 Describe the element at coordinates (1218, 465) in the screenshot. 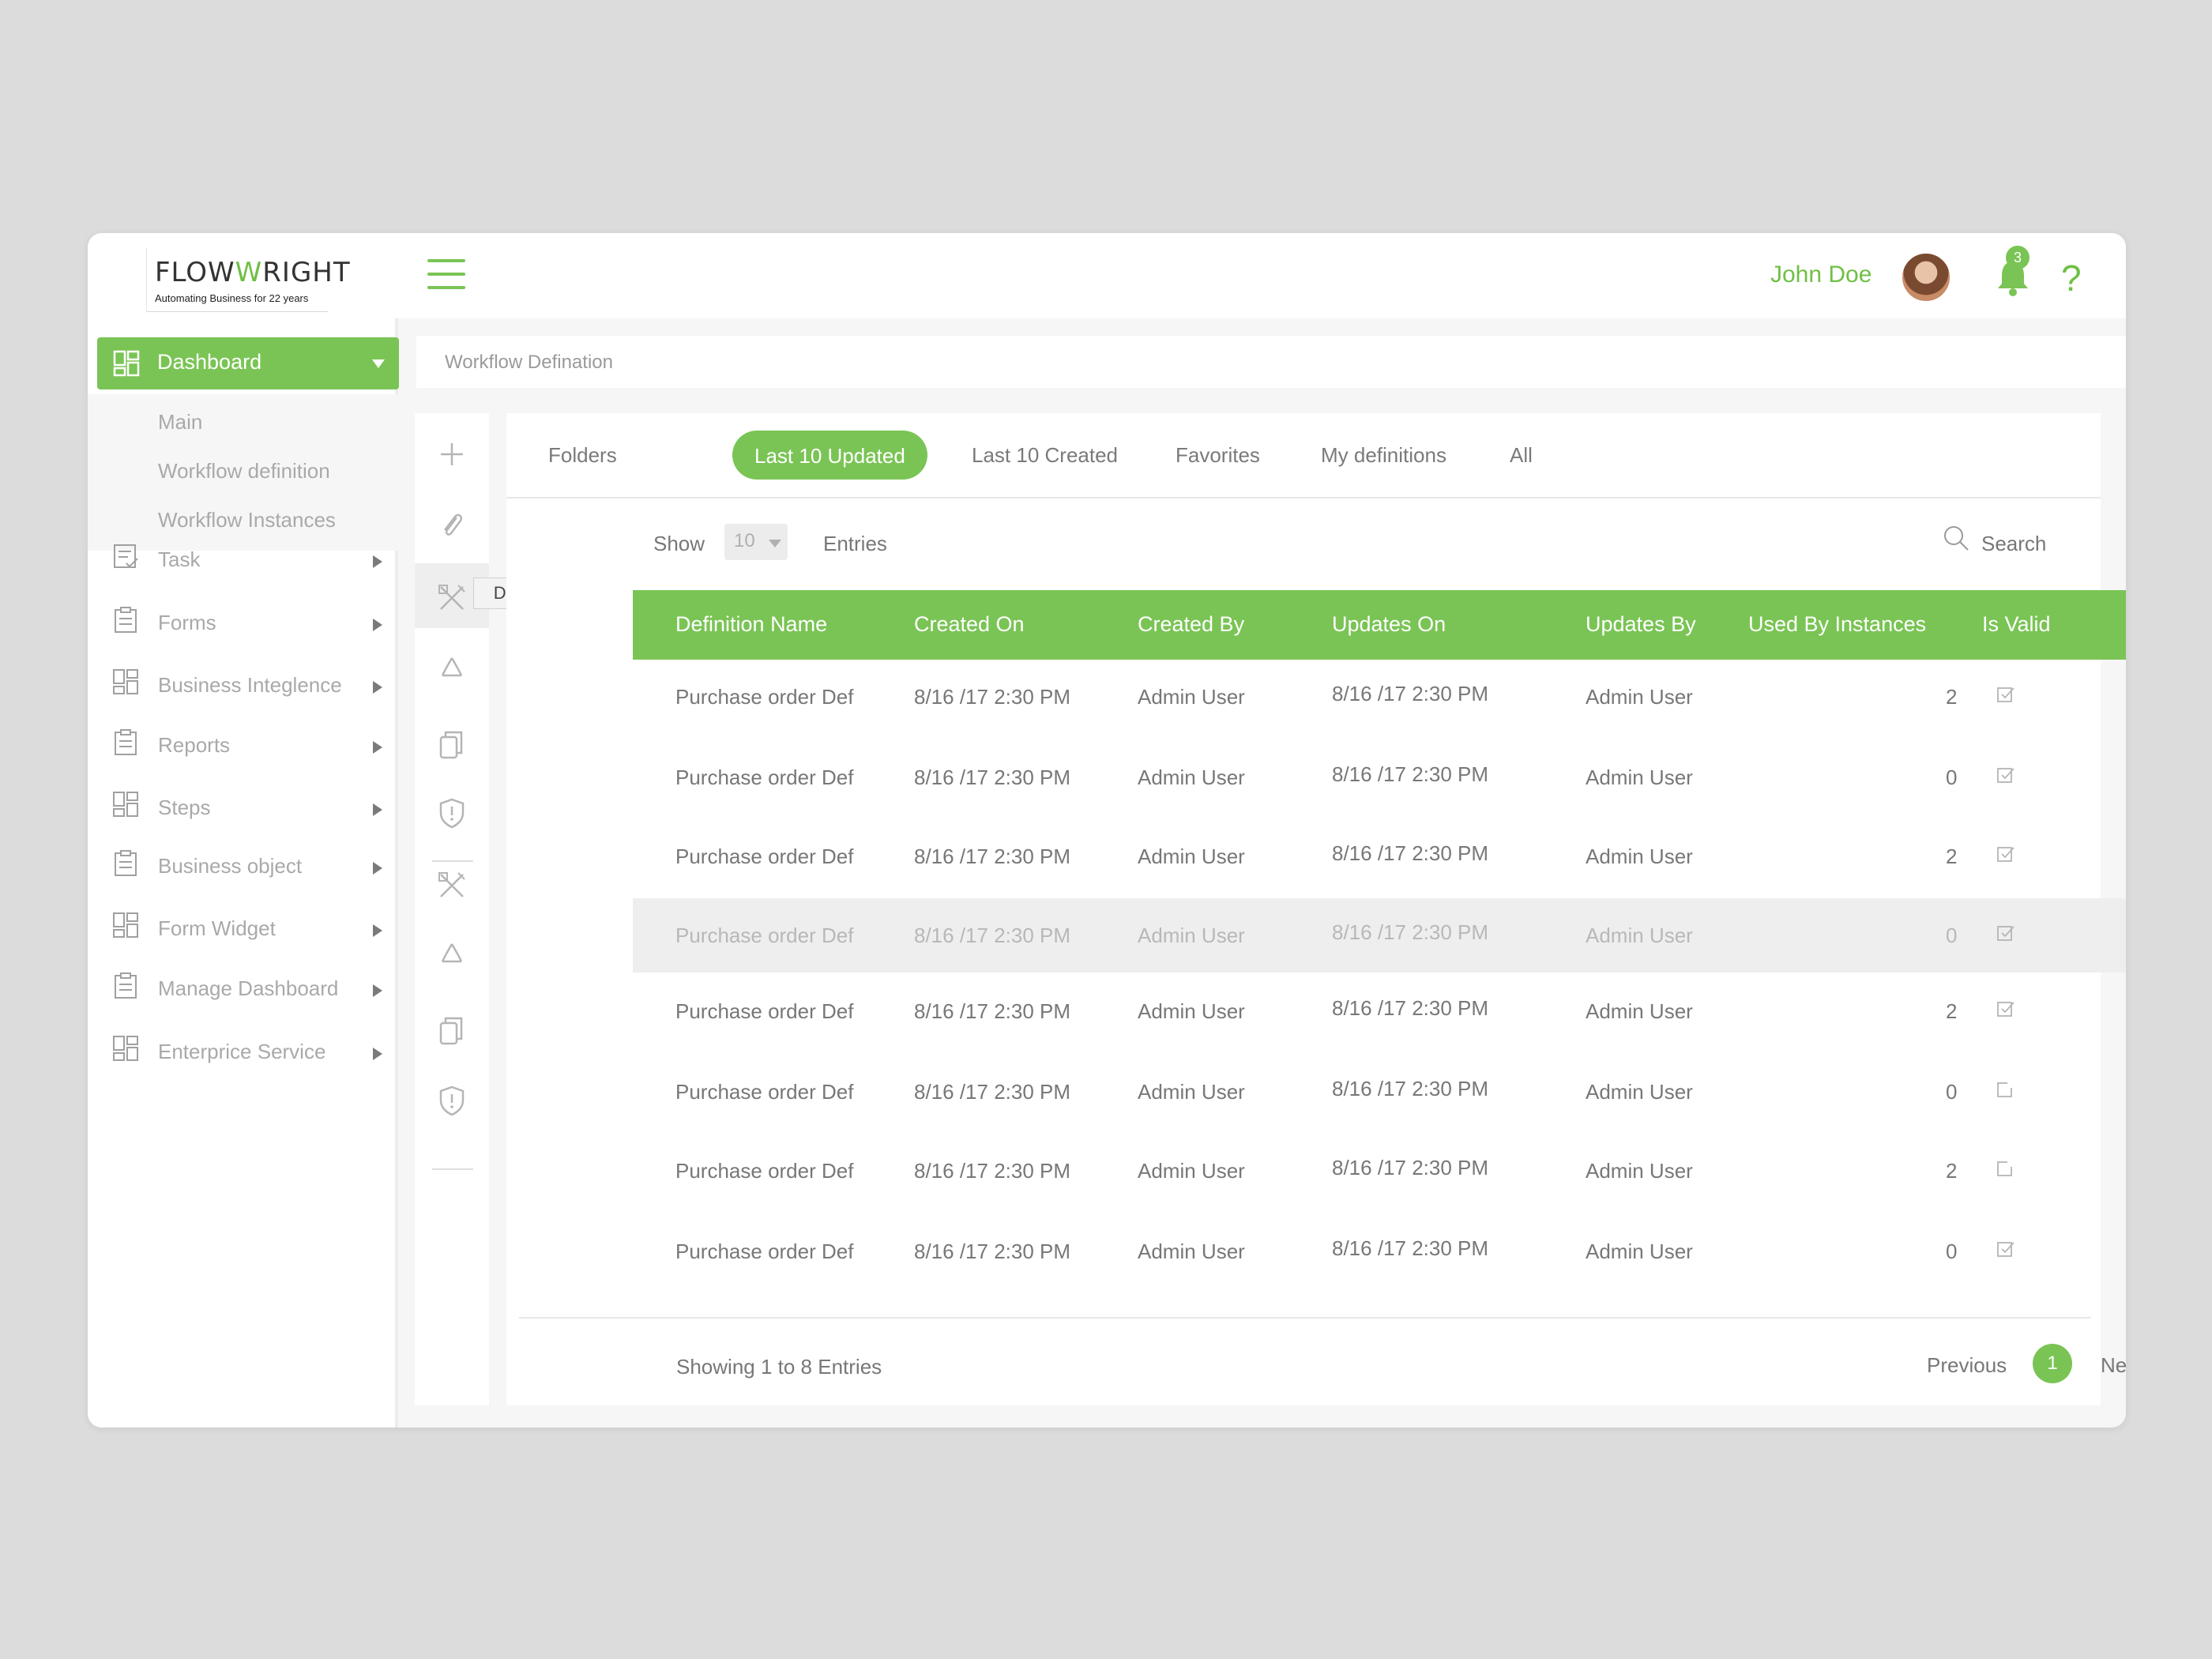

I see `tab-favorites: Favorites` at that location.